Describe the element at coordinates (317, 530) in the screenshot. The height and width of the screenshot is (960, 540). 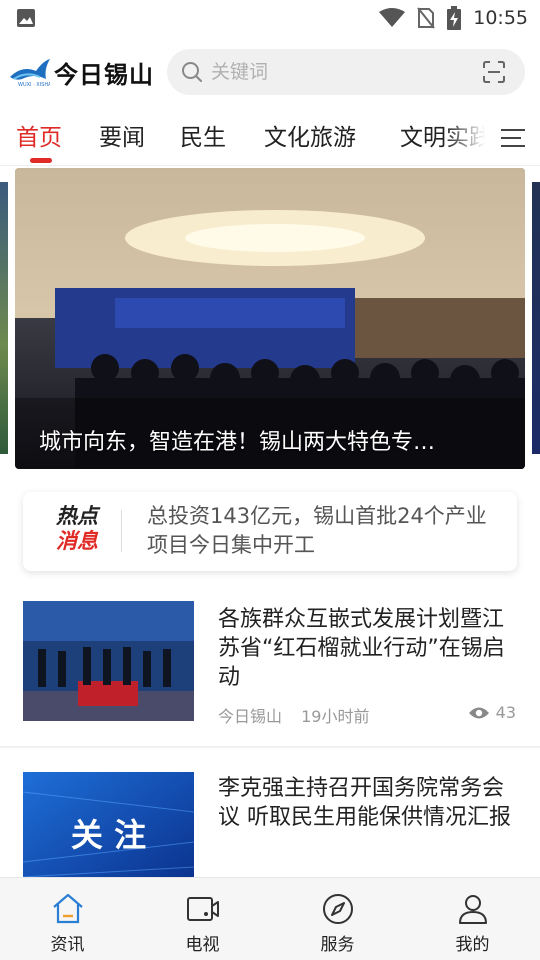
I see `hot-news-text: 总投资143亿元，锡山首批24个产业项目今日集中开工` at that location.